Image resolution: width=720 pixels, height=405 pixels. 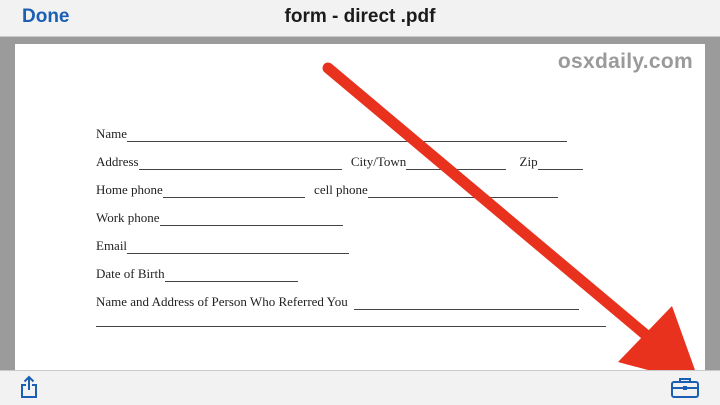 I want to click on name-line, so click(x=347, y=135).